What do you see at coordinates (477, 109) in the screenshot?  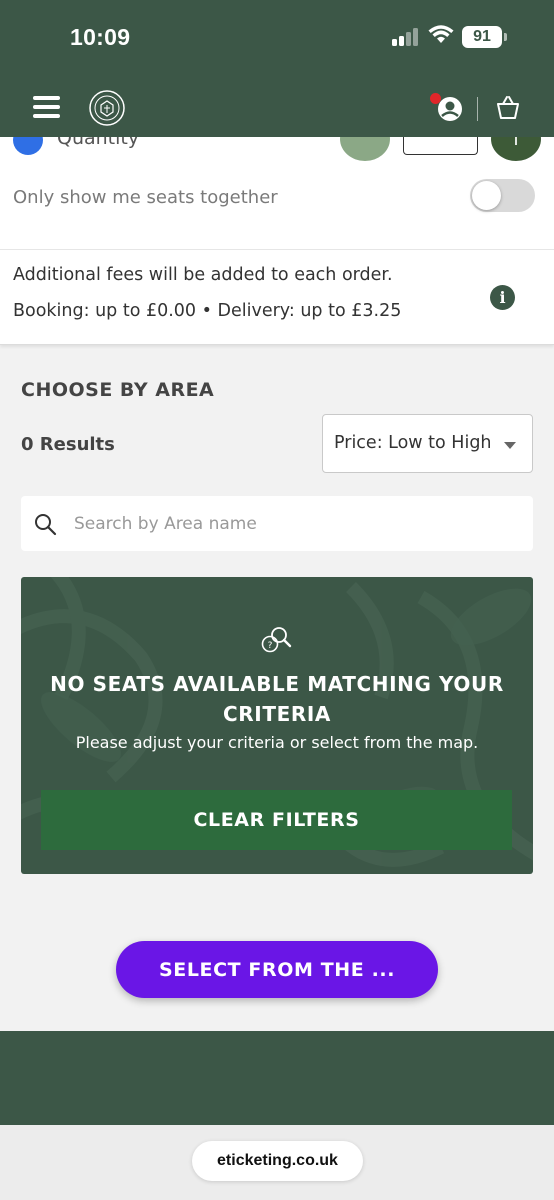 I see `header-divider` at bounding box center [477, 109].